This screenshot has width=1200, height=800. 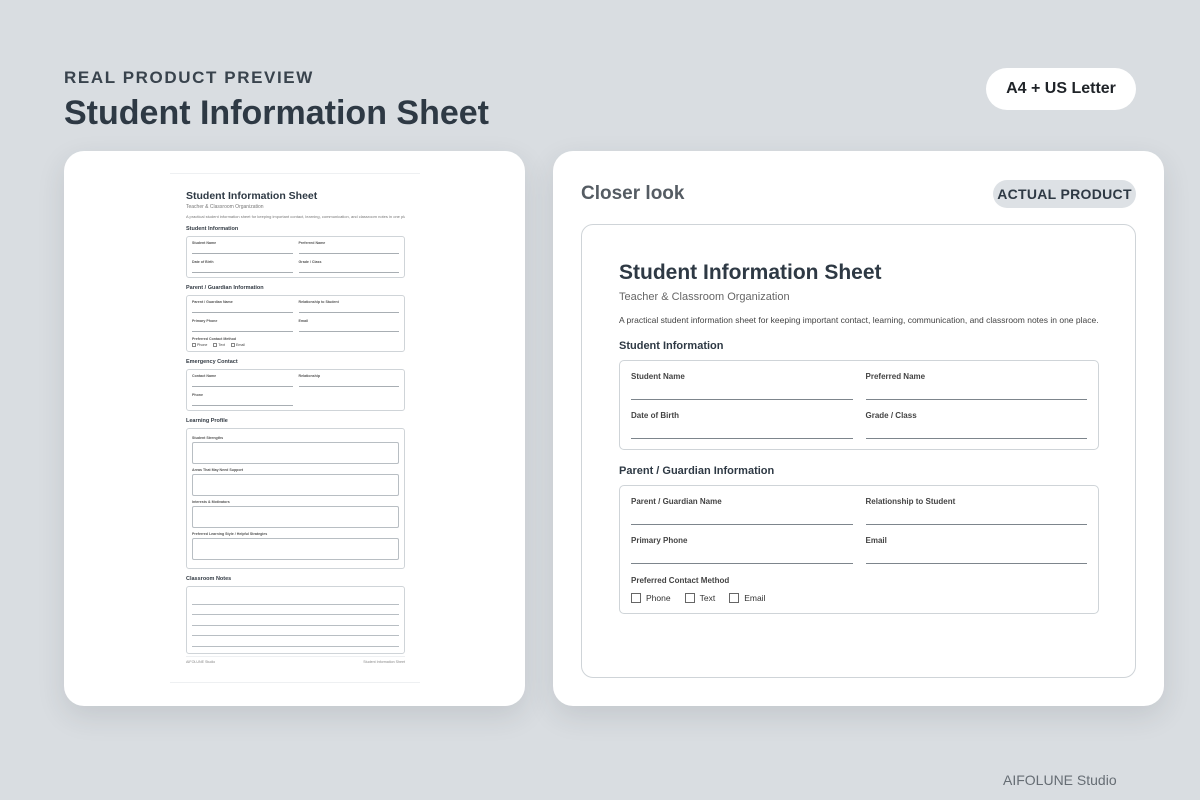 What do you see at coordinates (295, 517) in the screenshot?
I see `textarea-interests` at bounding box center [295, 517].